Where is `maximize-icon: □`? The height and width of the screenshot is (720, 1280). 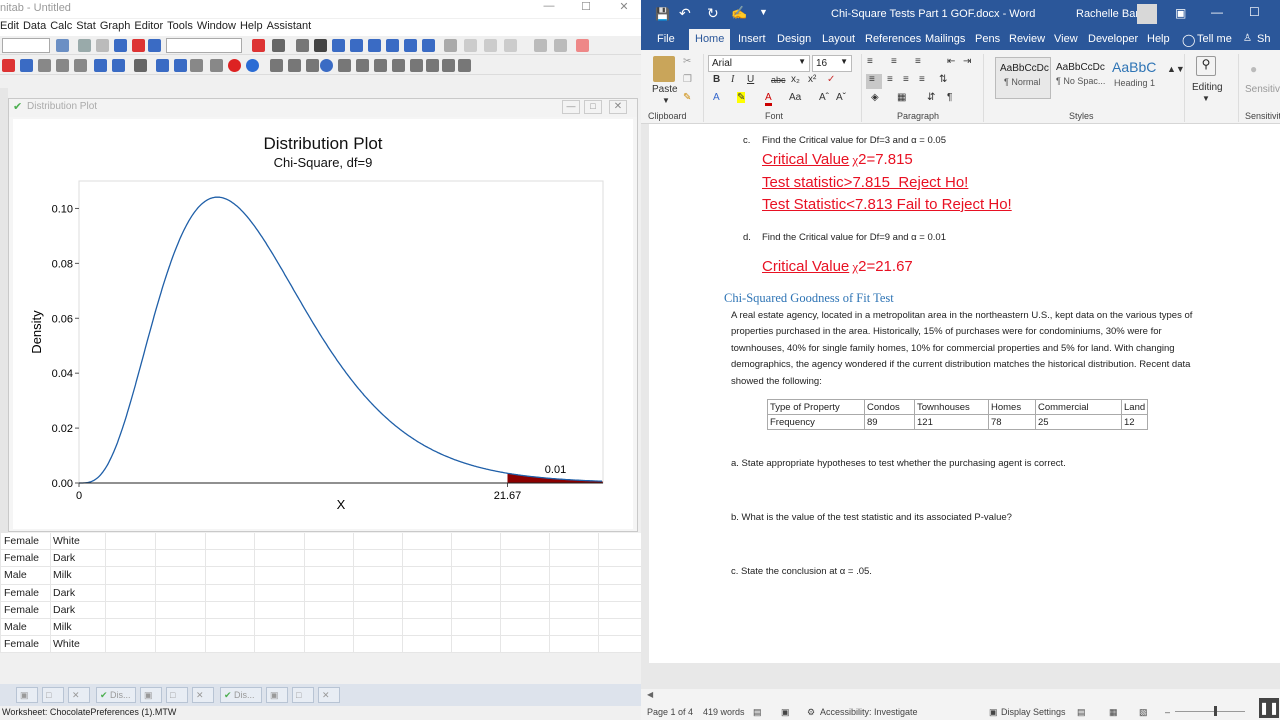
maximize-icon: □ is located at coordinates (593, 107).